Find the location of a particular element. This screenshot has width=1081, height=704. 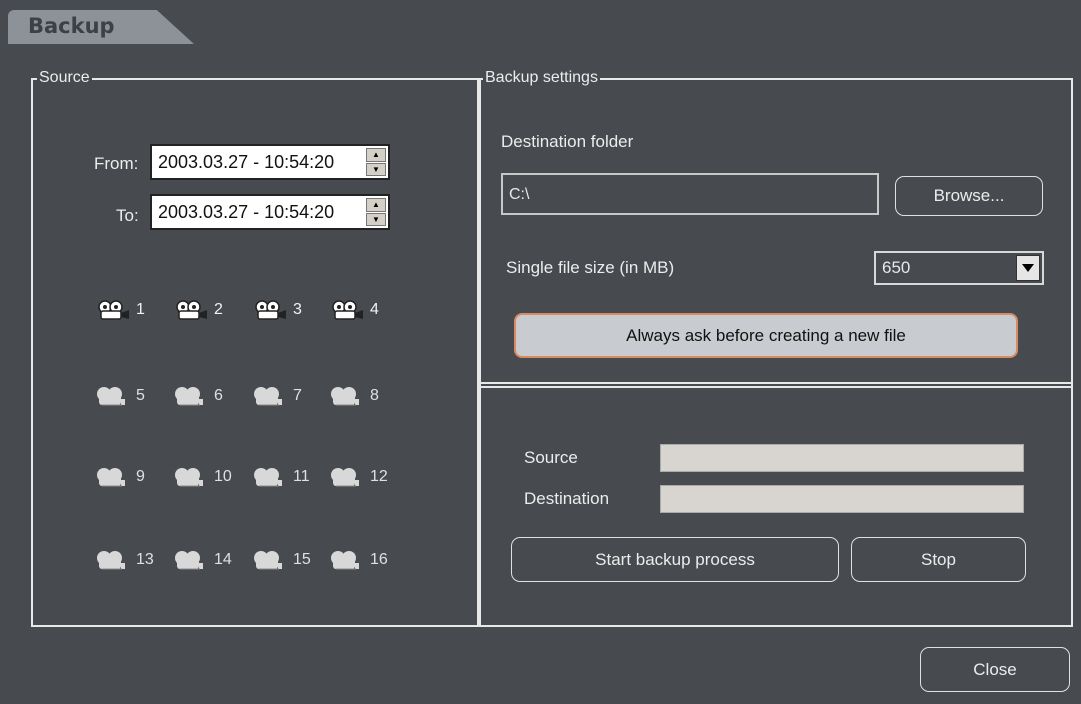

camera-9-toggle: 9 is located at coordinates (120, 477).